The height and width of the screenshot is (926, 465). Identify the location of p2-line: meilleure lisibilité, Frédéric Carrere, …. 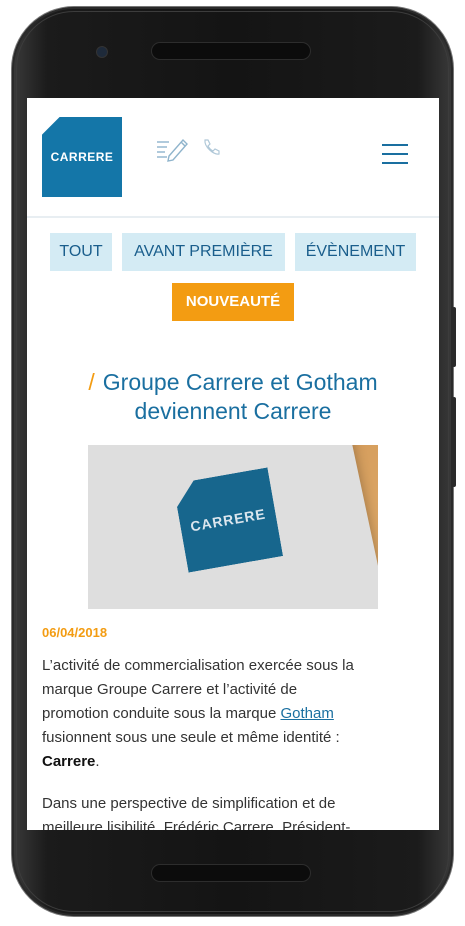
(196, 824).